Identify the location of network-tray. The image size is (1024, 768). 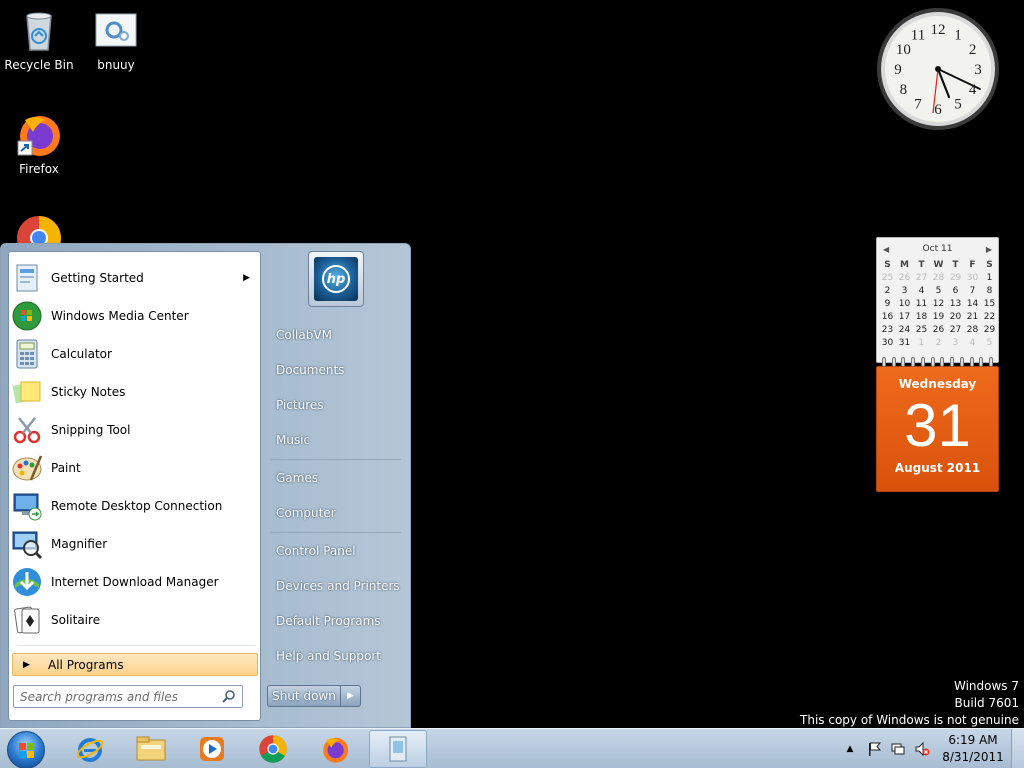
(898, 748).